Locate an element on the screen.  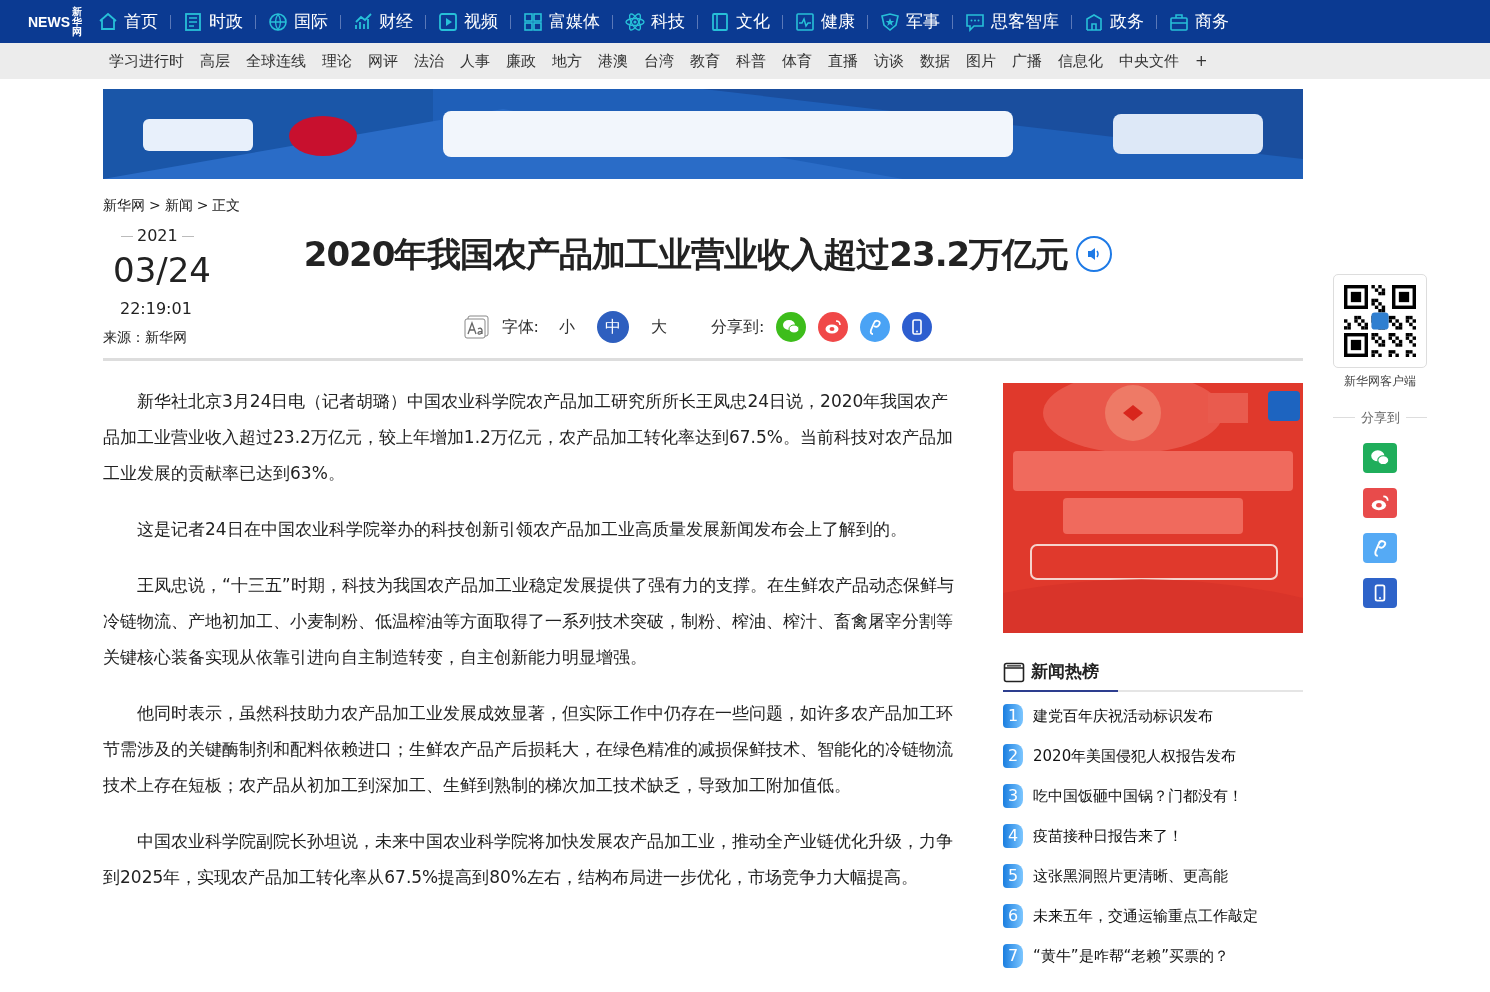
section-heading: 新闻热榜 is located at coordinates (1065, 671).